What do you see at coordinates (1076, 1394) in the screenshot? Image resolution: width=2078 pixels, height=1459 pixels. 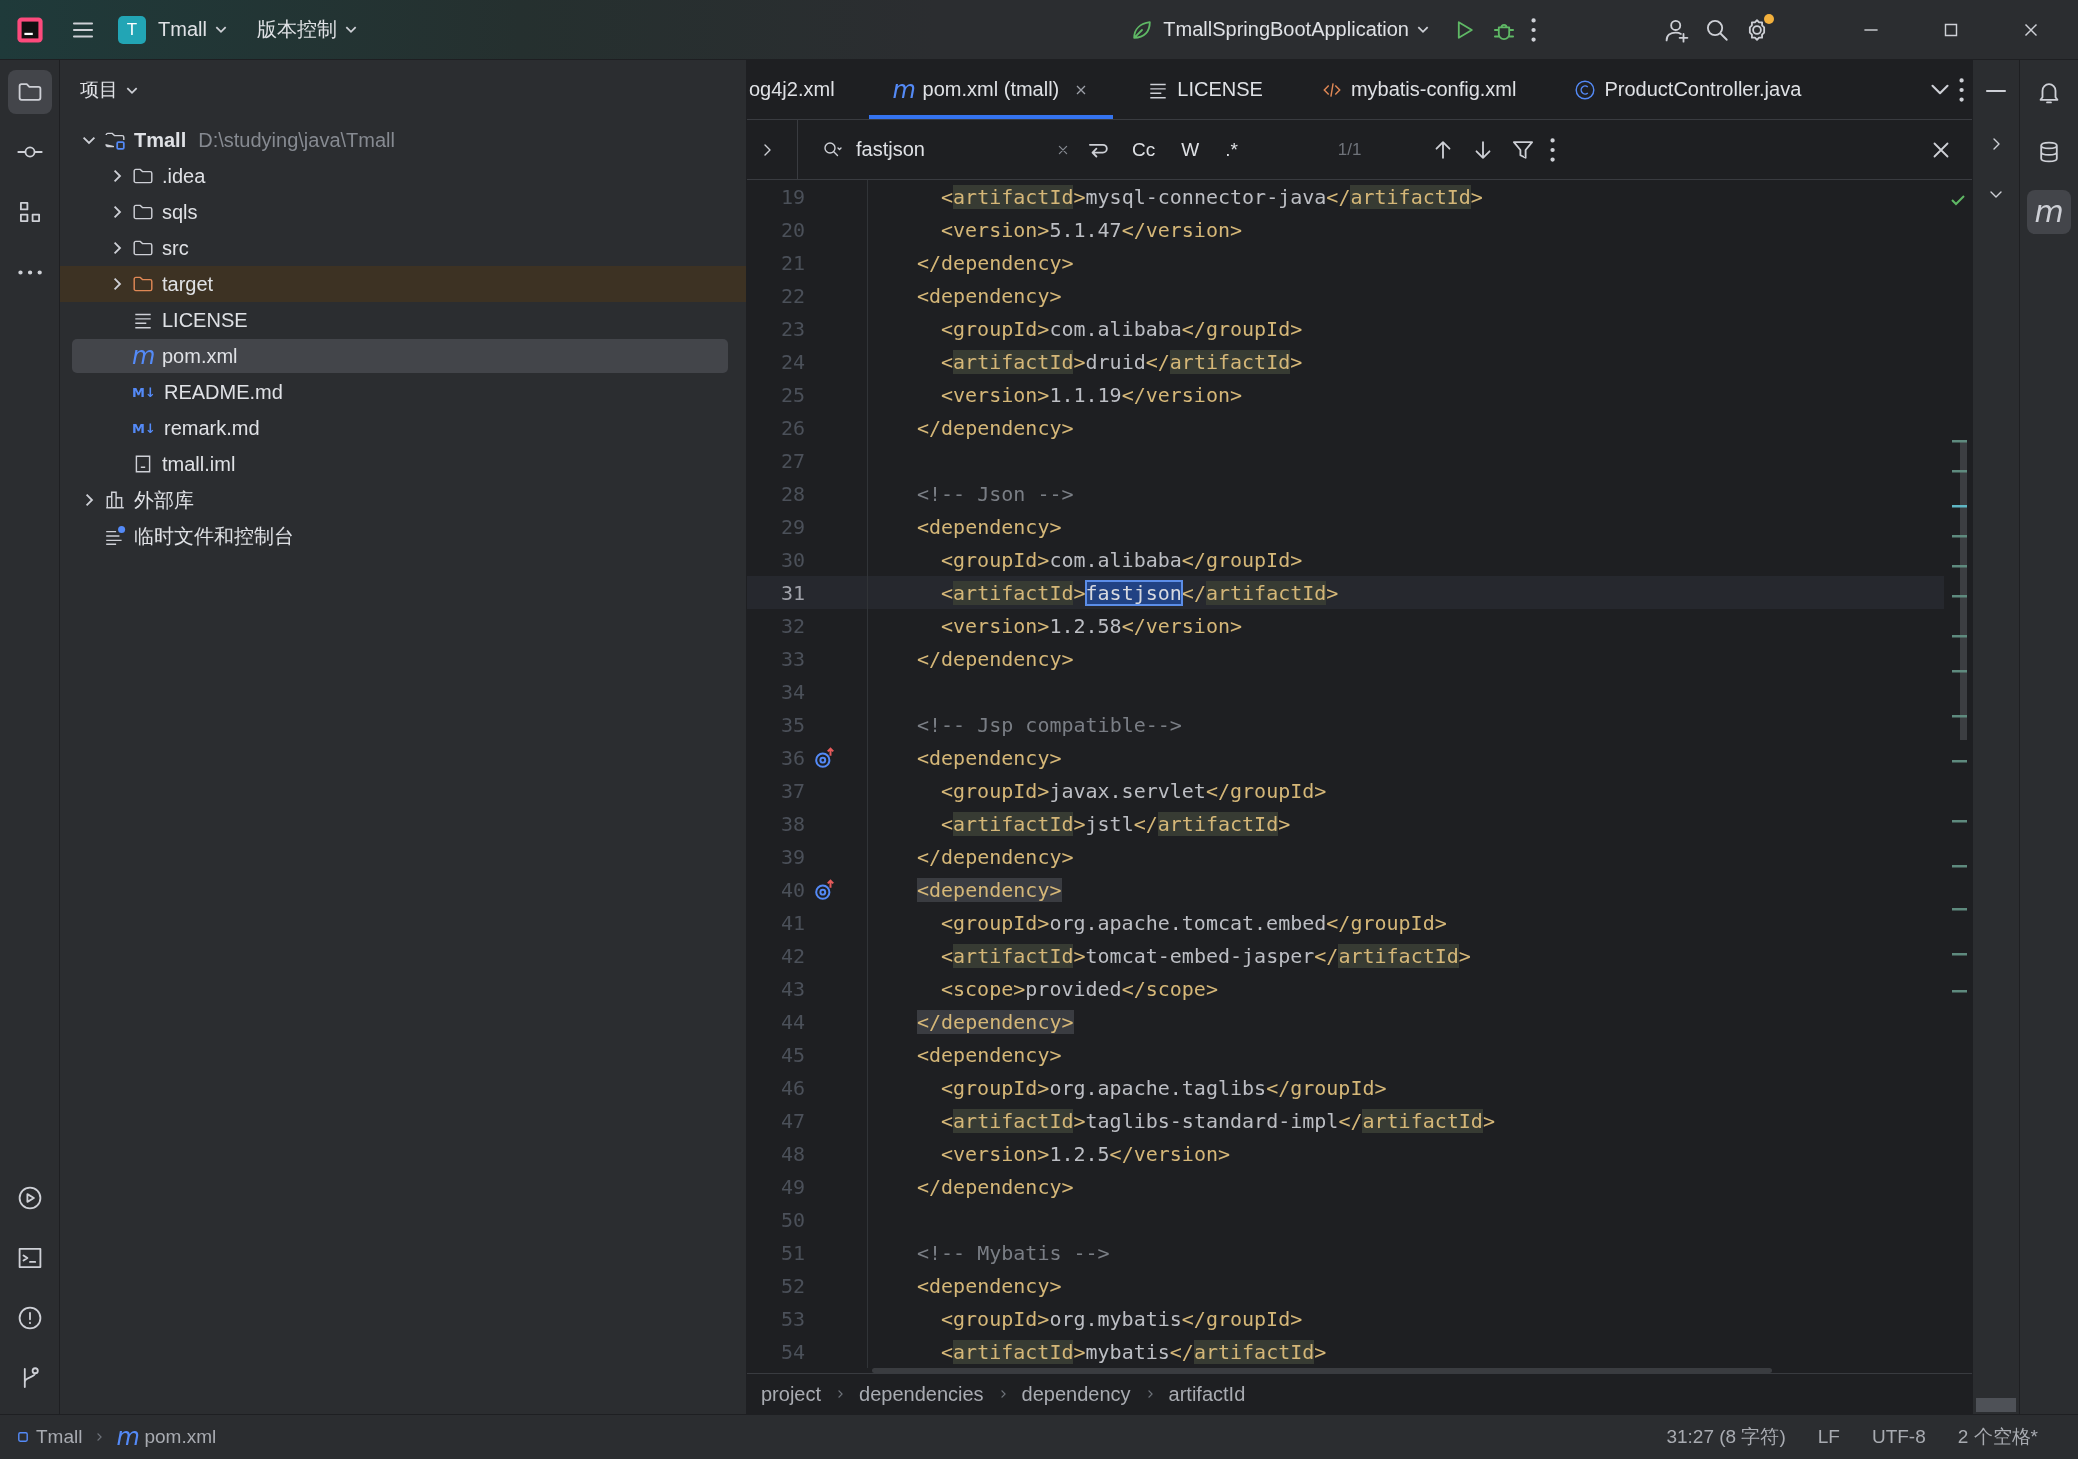 I see `breadcrumb: dependency` at bounding box center [1076, 1394].